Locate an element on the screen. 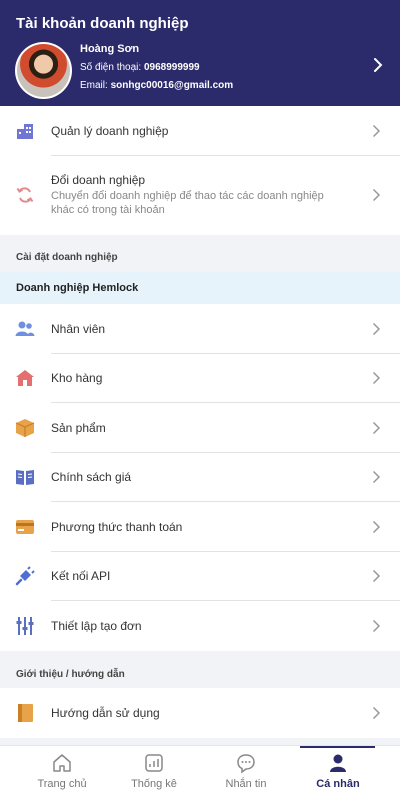 The width and height of the screenshot is (400, 800). chat-icon is located at coordinates (246, 764).